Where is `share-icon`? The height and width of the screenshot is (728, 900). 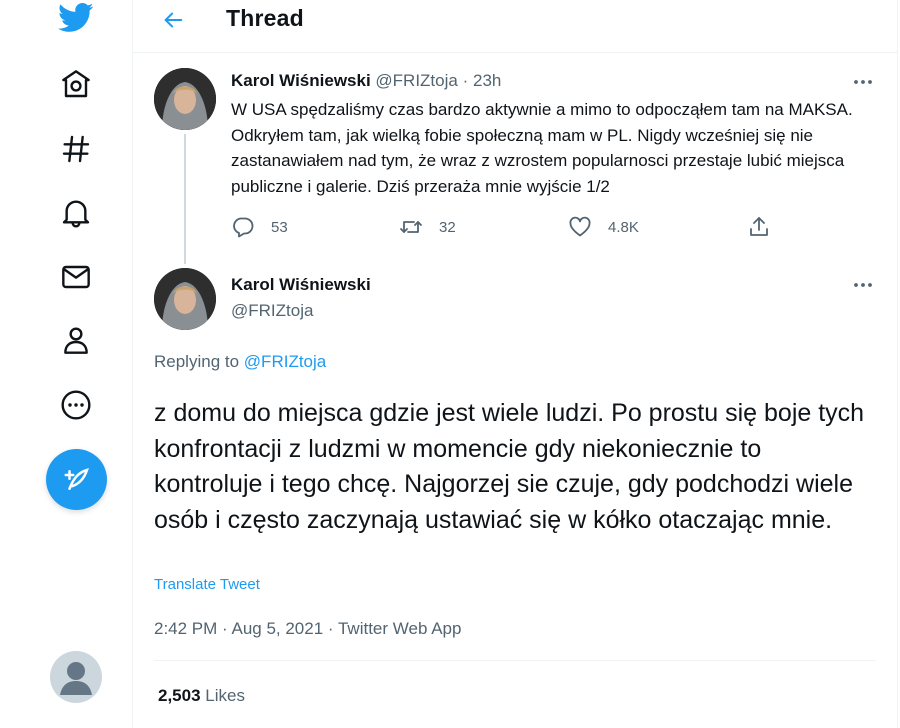
share-icon is located at coordinates (759, 226).